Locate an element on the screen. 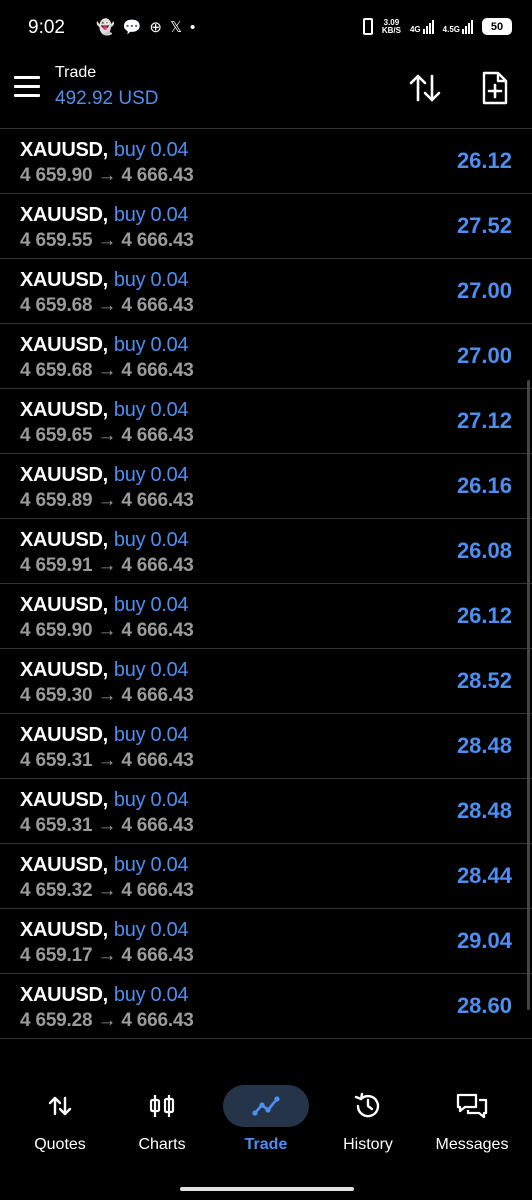  nav-charts: Charts is located at coordinates (162, 1119).